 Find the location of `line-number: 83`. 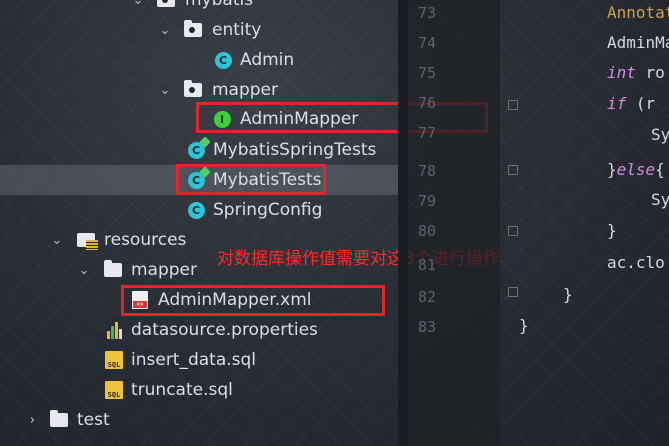

line-number: 83 is located at coordinates (427, 327).